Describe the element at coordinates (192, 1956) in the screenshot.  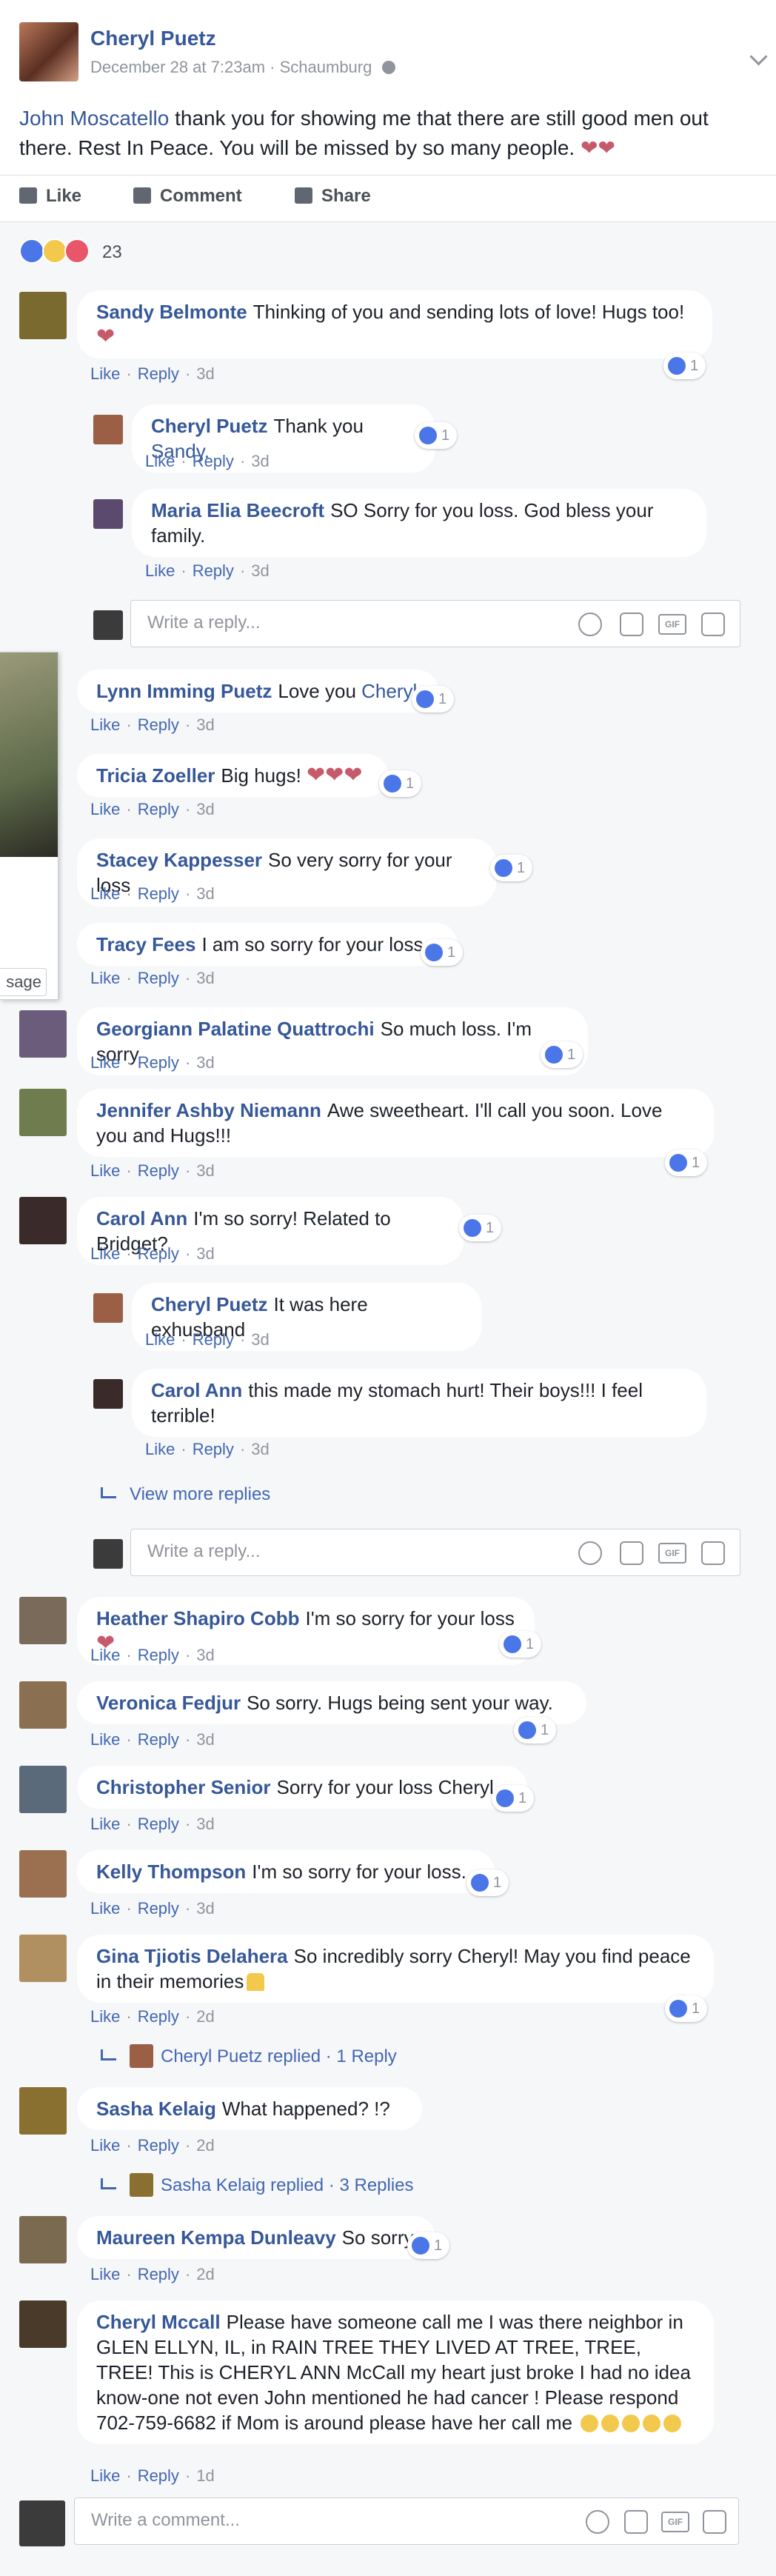
I see `commenter-name: Gina Tjiotis Delahera` at that location.